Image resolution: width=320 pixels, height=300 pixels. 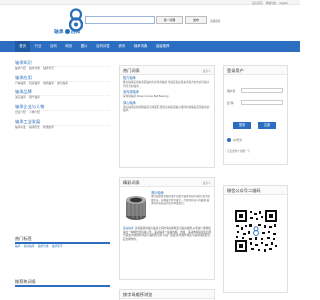 What do you see at coordinates (57, 246) in the screenshot?
I see `hot-tag-link: 轴承型号` at bounding box center [57, 246].